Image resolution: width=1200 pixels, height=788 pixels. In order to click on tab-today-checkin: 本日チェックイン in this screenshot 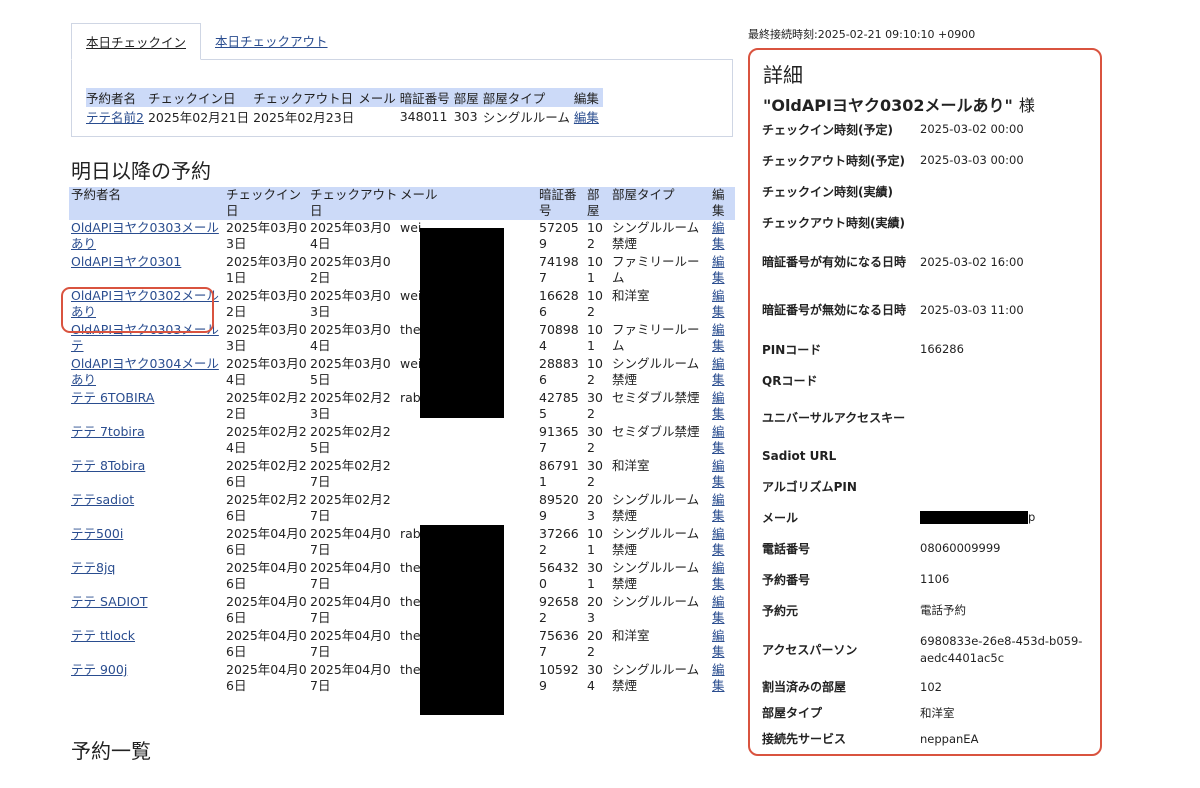, I will do `click(136, 41)`.